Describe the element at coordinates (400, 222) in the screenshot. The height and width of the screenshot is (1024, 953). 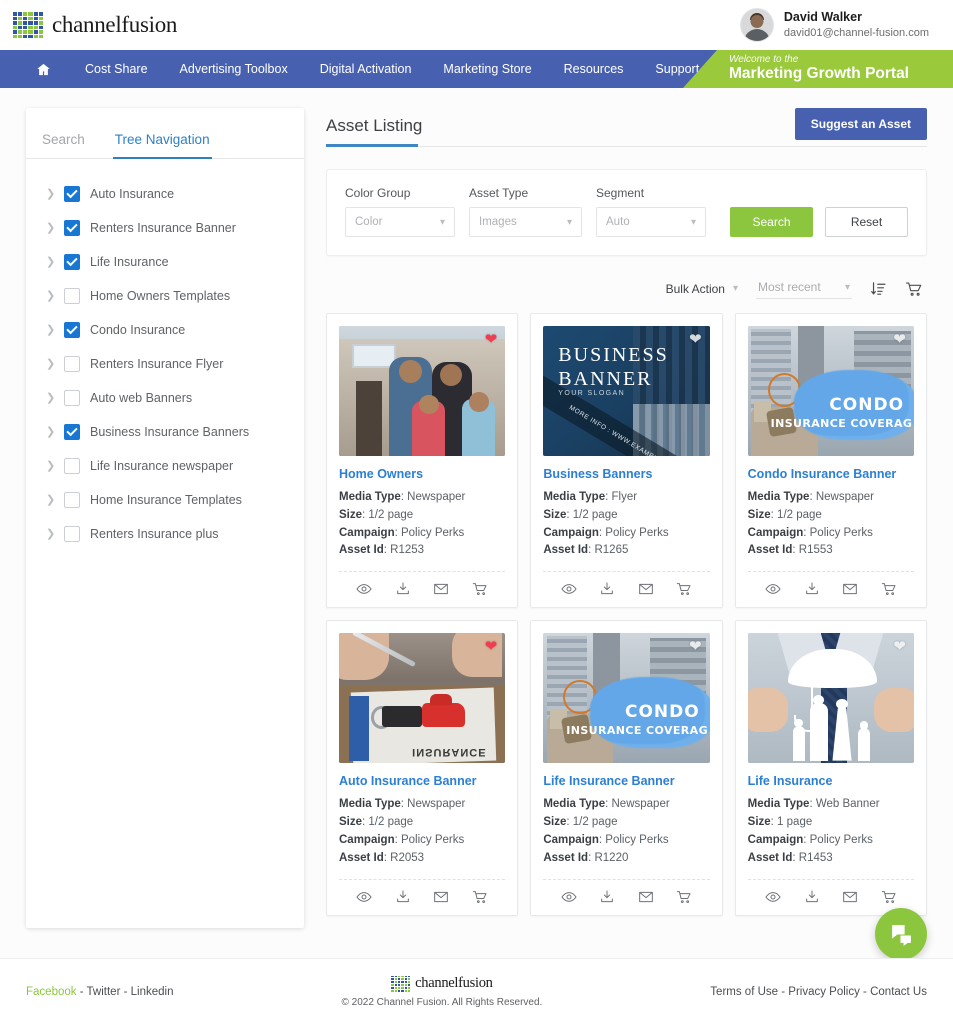
I see `color-group-select: Color ▾` at that location.